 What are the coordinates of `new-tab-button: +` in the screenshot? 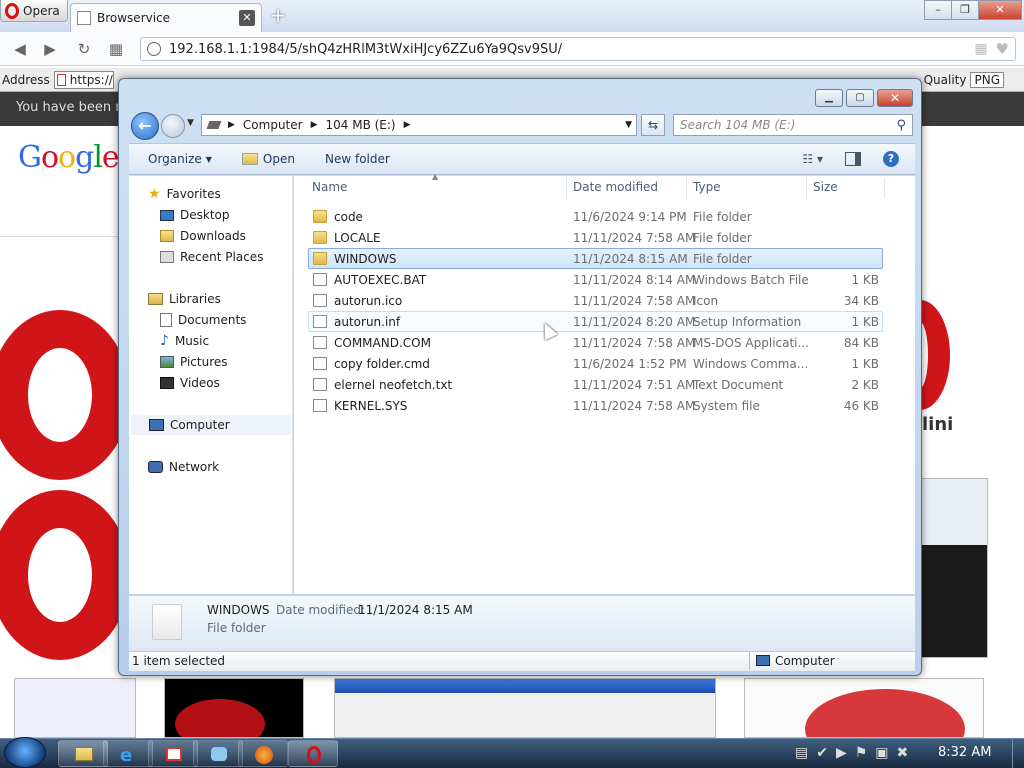 It's located at (278, 15).